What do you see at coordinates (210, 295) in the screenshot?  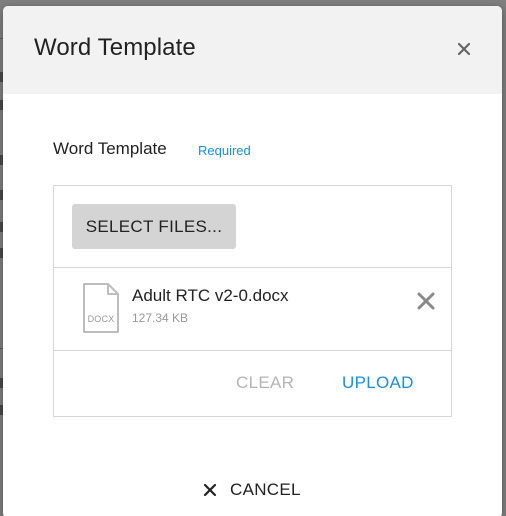 I see `file-name: Adult RTC v2-0.docx` at bounding box center [210, 295].